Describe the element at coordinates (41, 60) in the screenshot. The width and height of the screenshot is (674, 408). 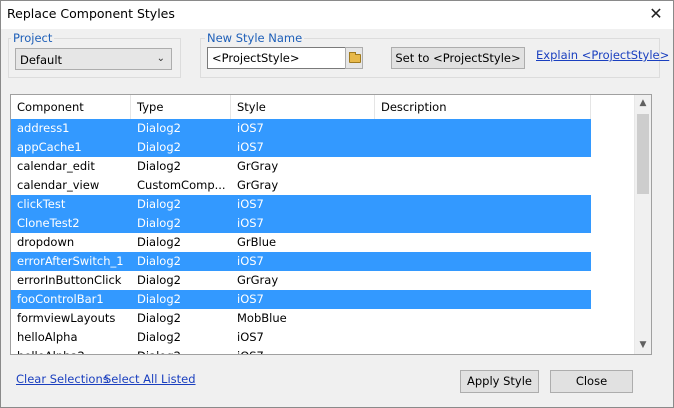
I see `project-select-value: Default` at that location.